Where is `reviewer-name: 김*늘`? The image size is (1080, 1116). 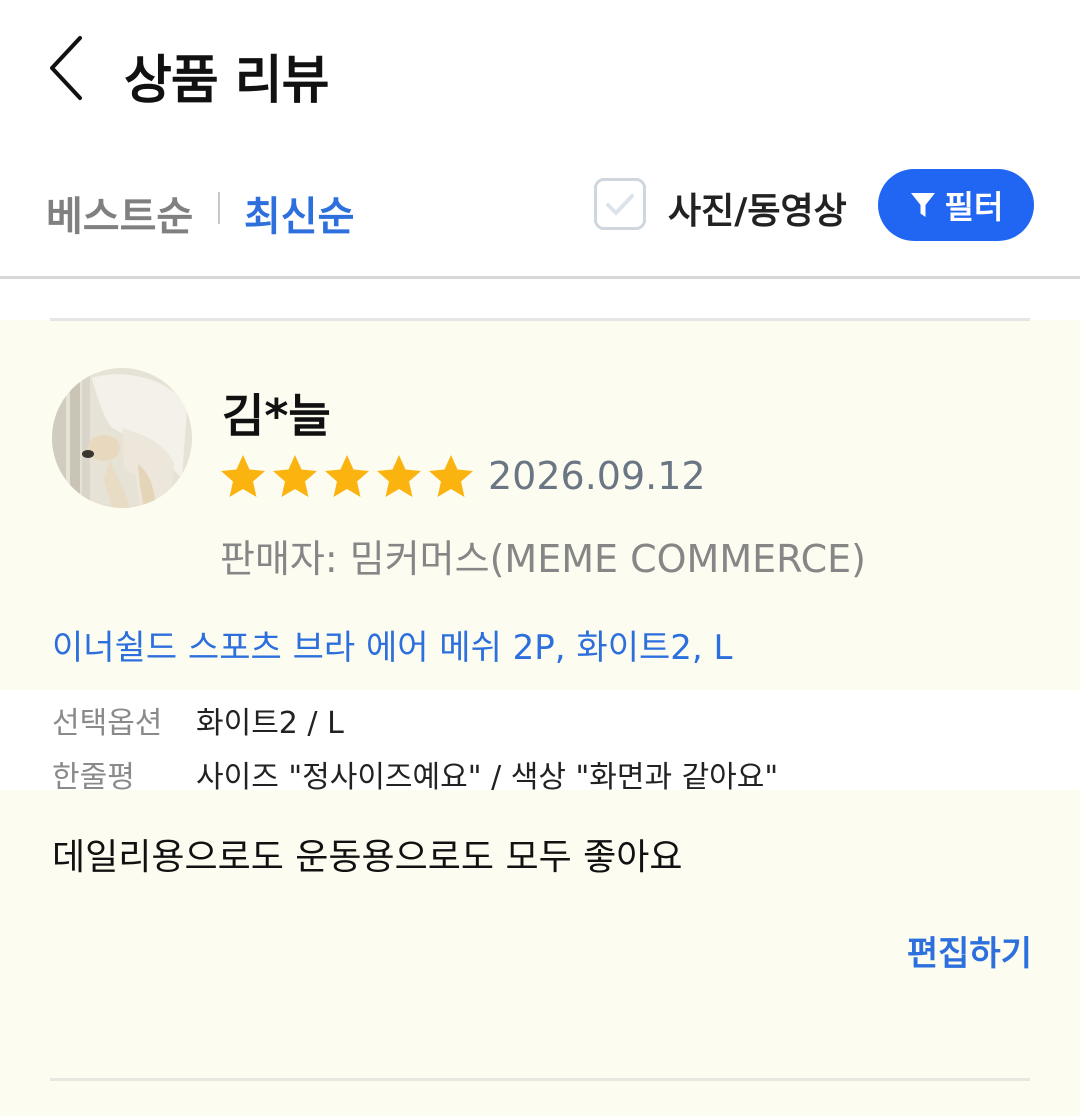 reviewer-name: 김*늘 is located at coordinates (276, 416).